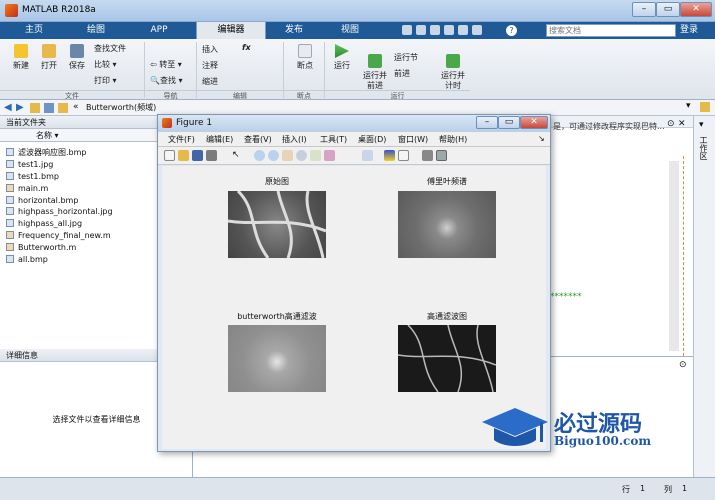  Describe the element at coordinates (169, 155) in the screenshot. I see `new-figure-icon` at that location.